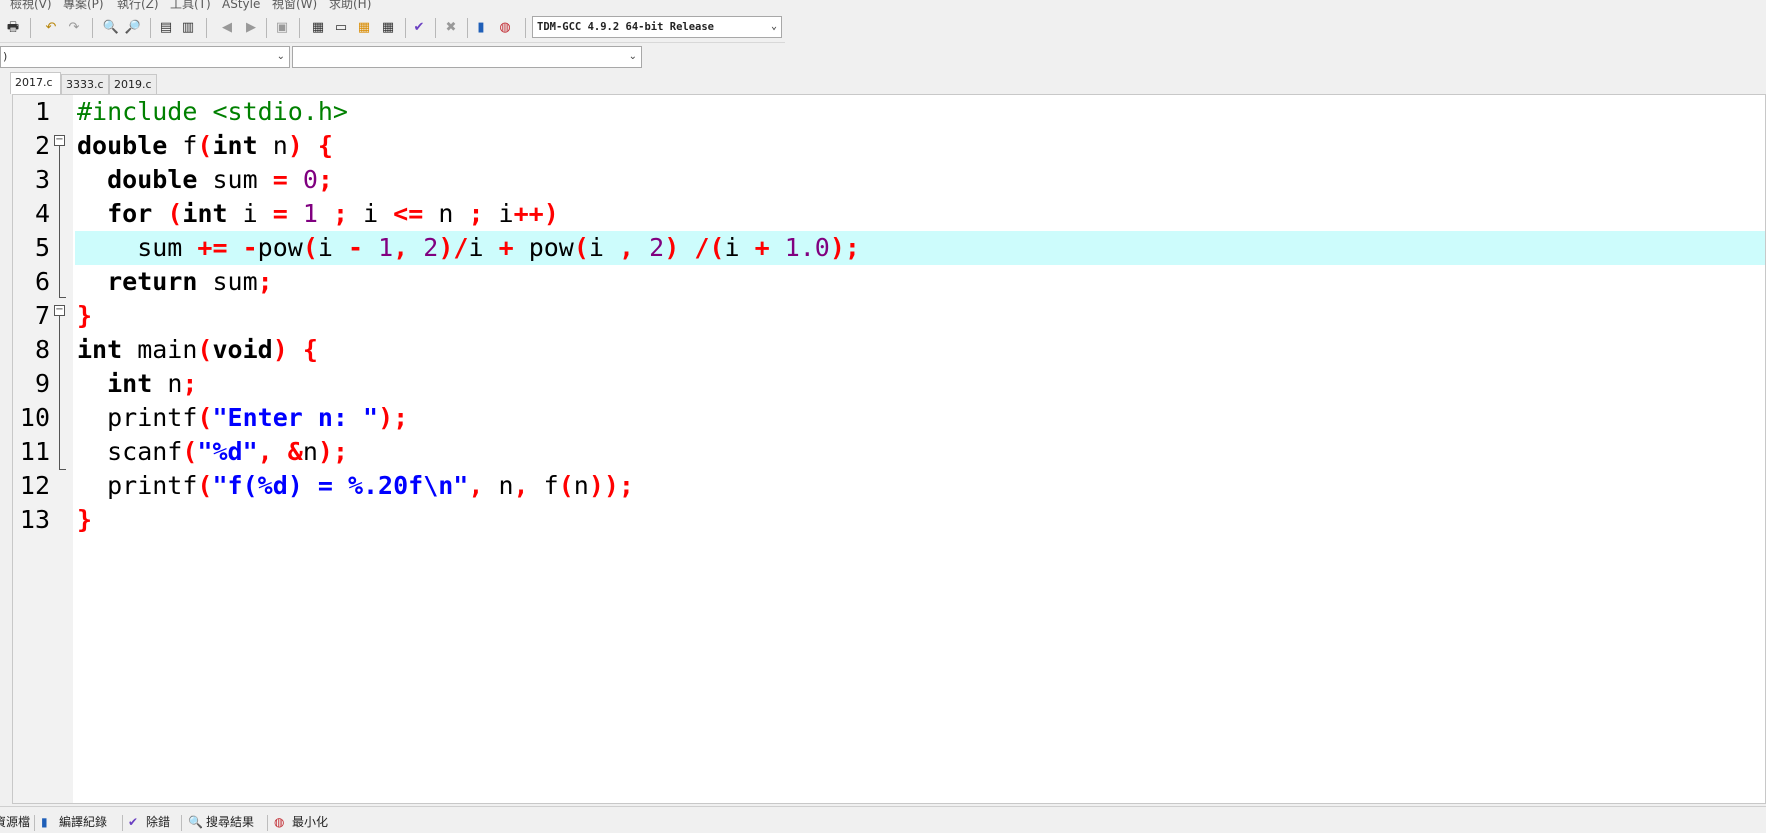 Image resolution: width=1766 pixels, height=833 pixels. I want to click on tab-debug: ✔ 除錯, so click(149, 822).